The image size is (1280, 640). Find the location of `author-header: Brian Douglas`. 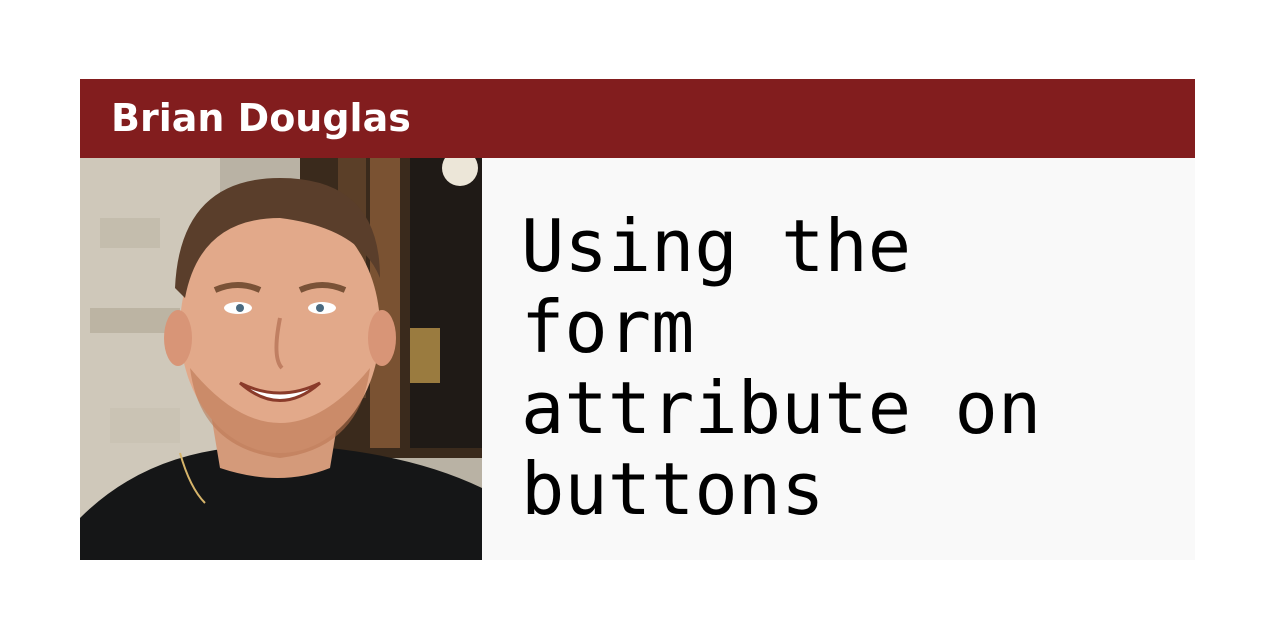

author-header: Brian Douglas is located at coordinates (637, 118).